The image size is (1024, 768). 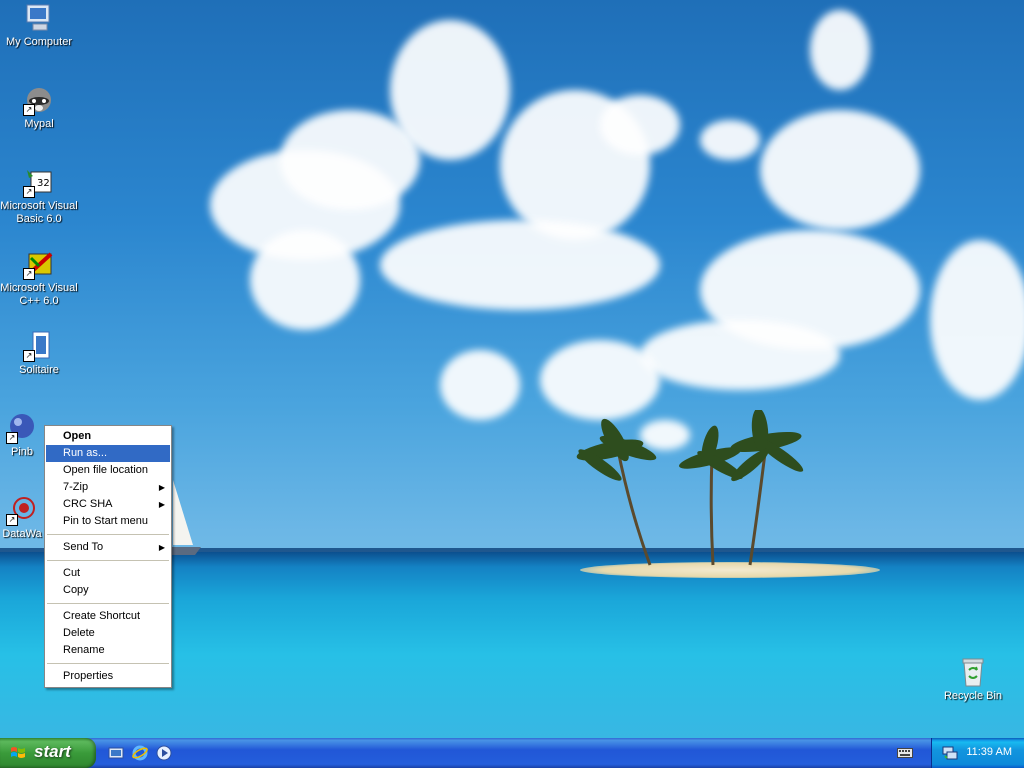 What do you see at coordinates (72, 573) in the screenshot?
I see `menu-item-label: Cut` at bounding box center [72, 573].